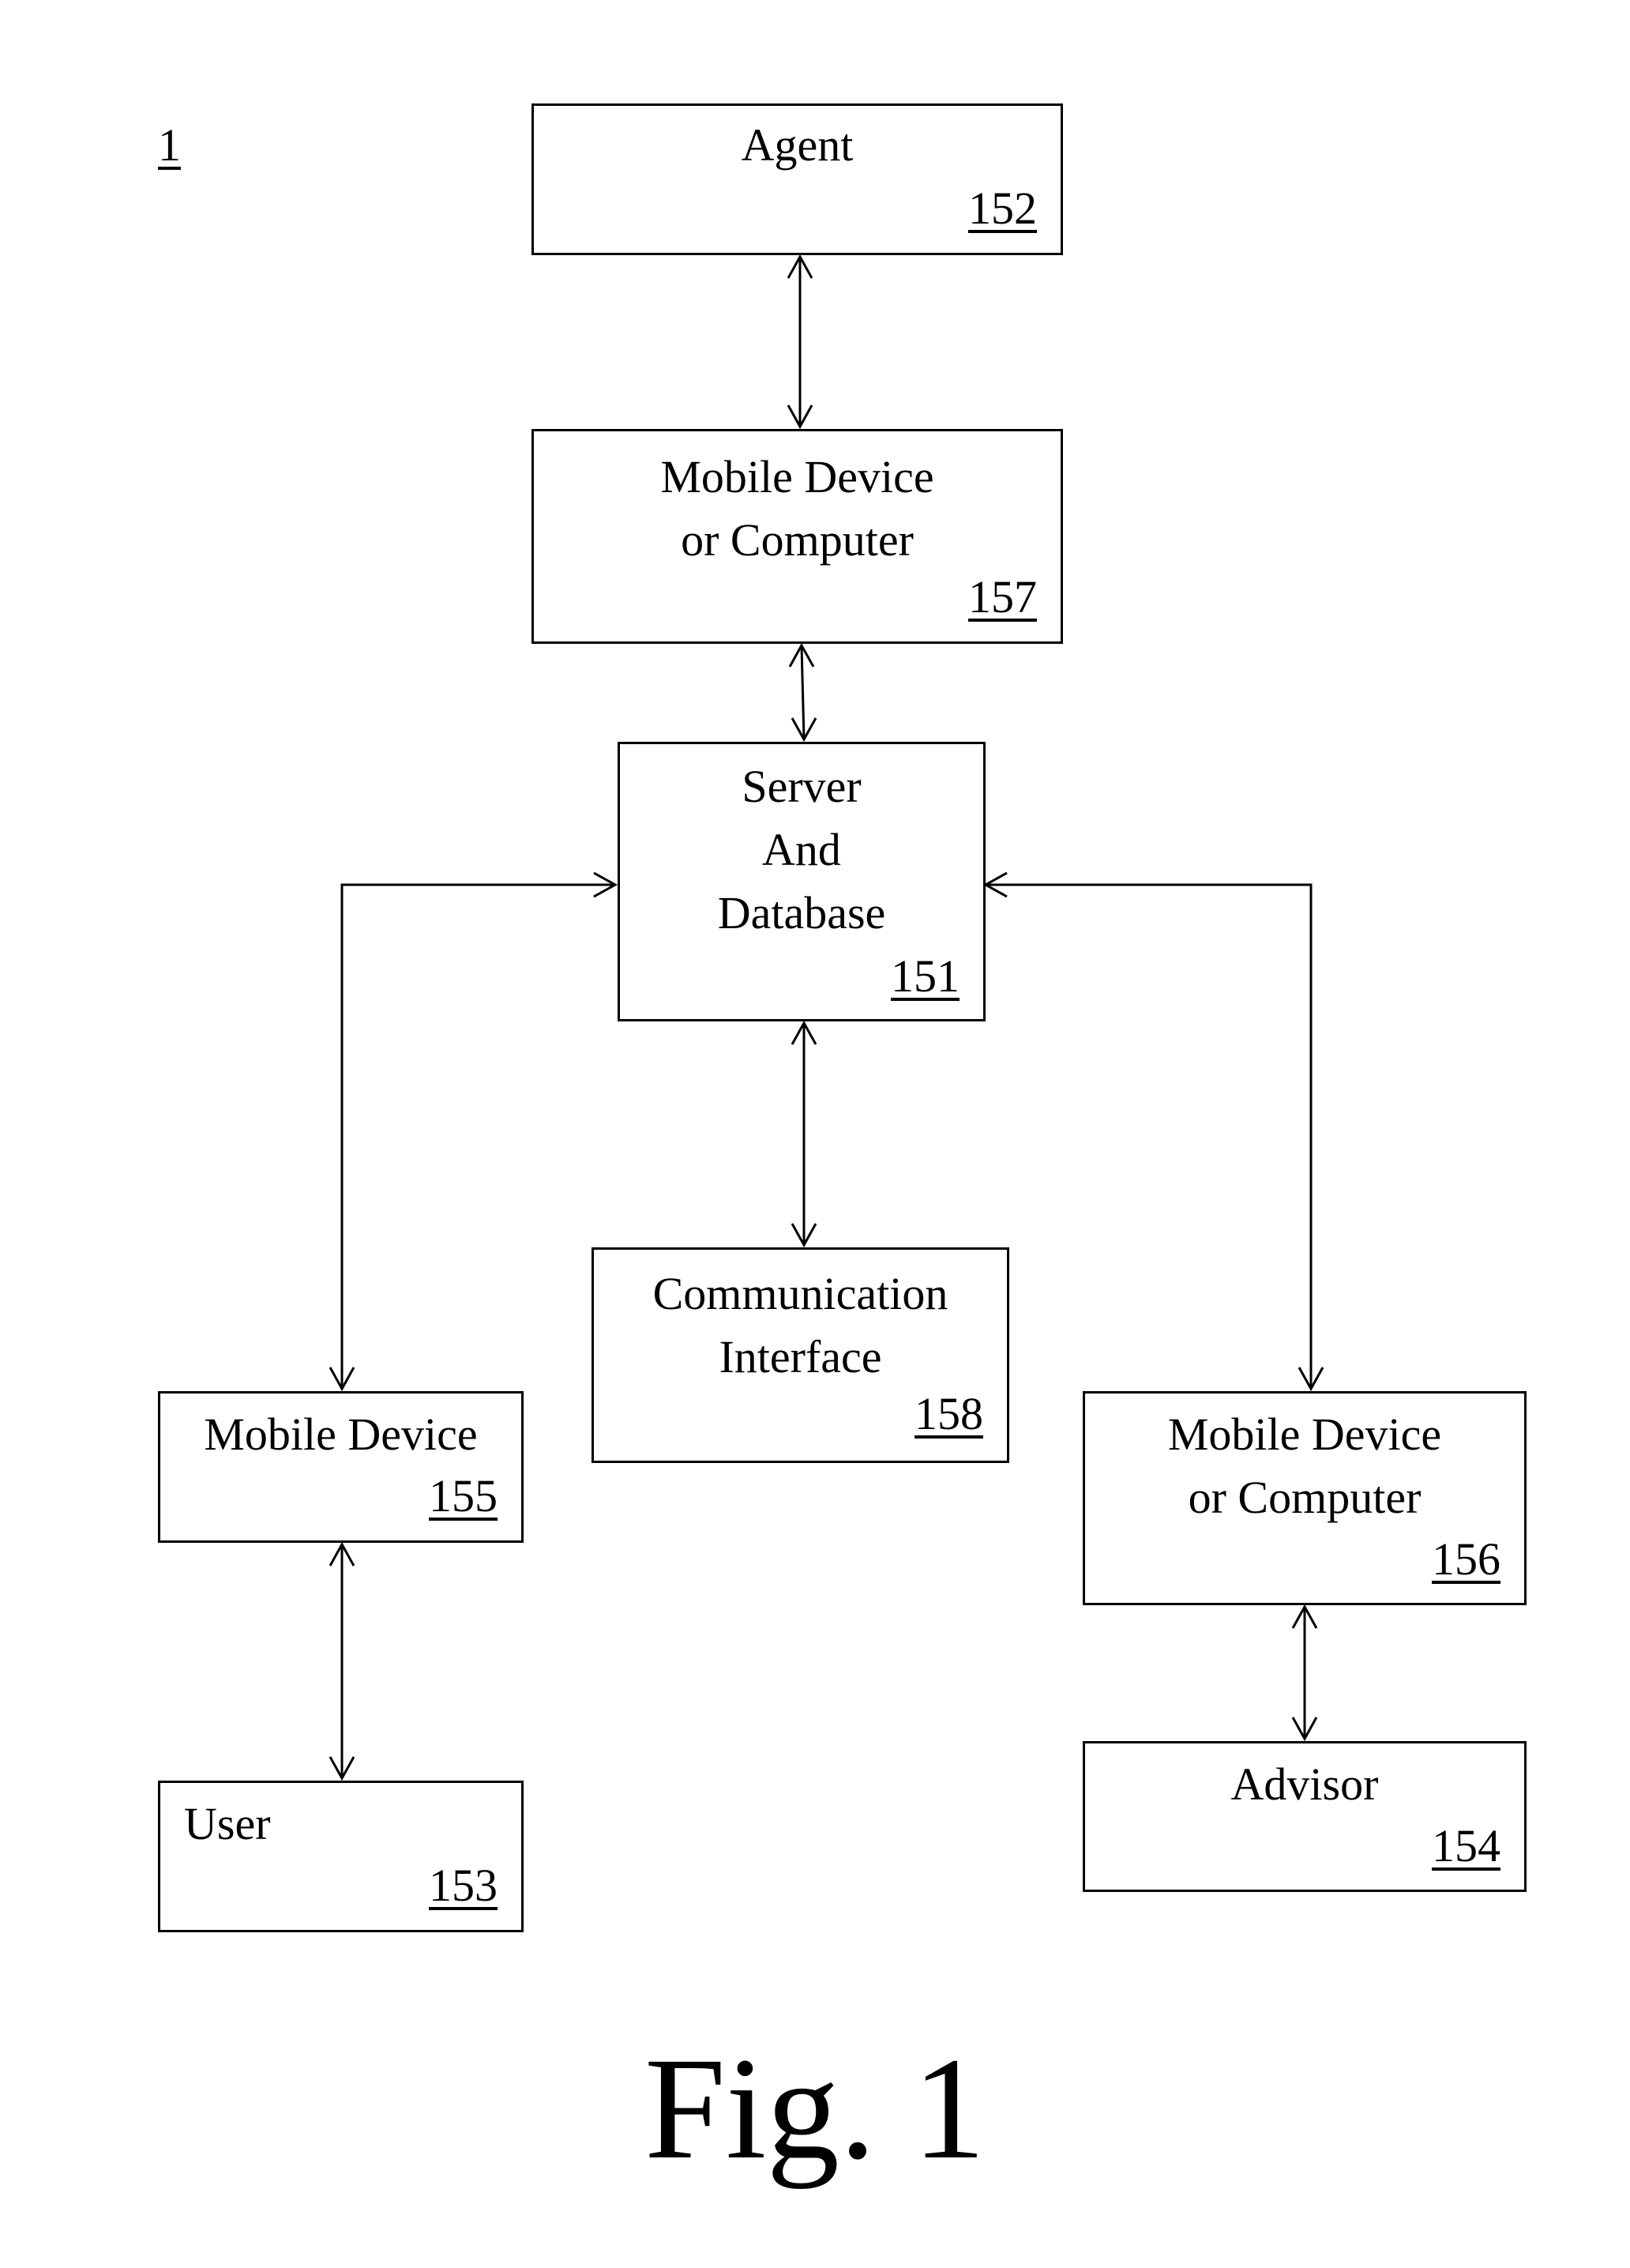 This screenshot has height=2268, width=1630. What do you see at coordinates (1304, 1673) in the screenshot?
I see `connector-advisor-device-advisor` at bounding box center [1304, 1673].